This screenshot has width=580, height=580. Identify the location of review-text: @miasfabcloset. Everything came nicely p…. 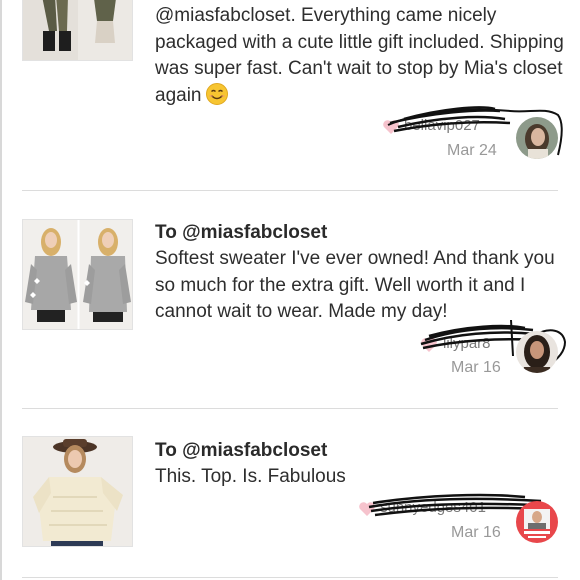
(365, 56).